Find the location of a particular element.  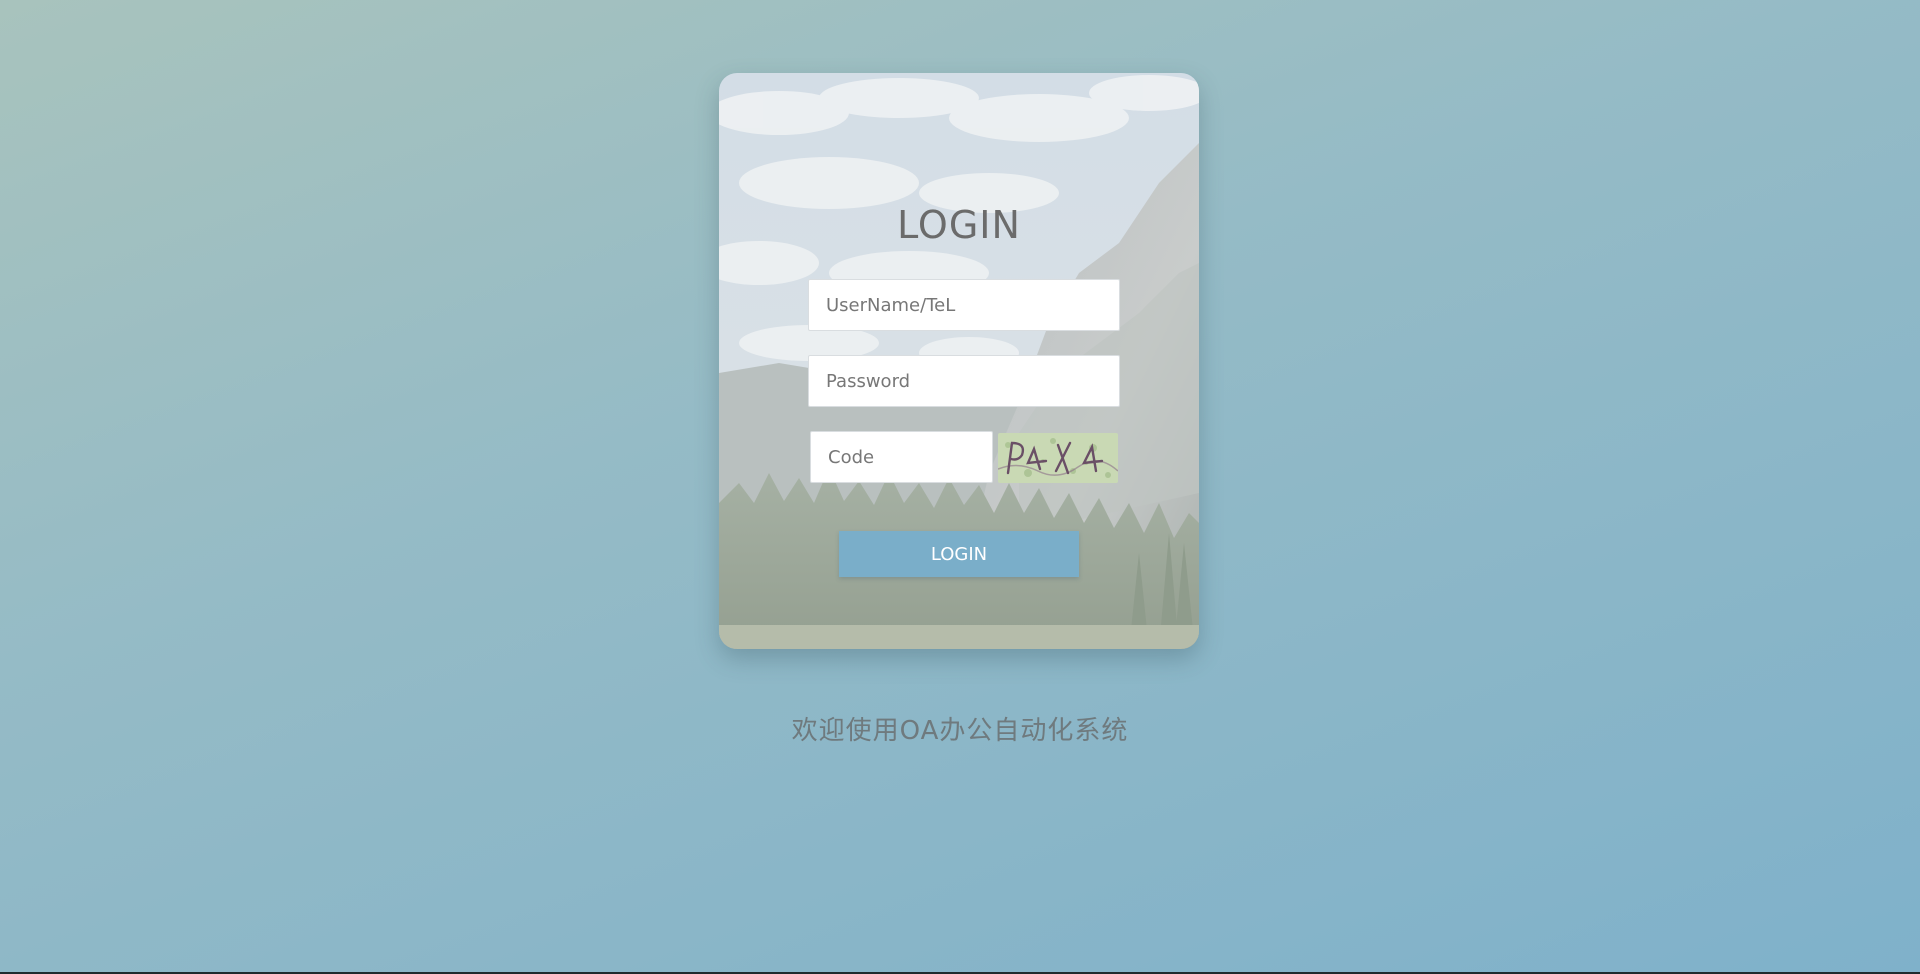

username-field is located at coordinates (964, 305).